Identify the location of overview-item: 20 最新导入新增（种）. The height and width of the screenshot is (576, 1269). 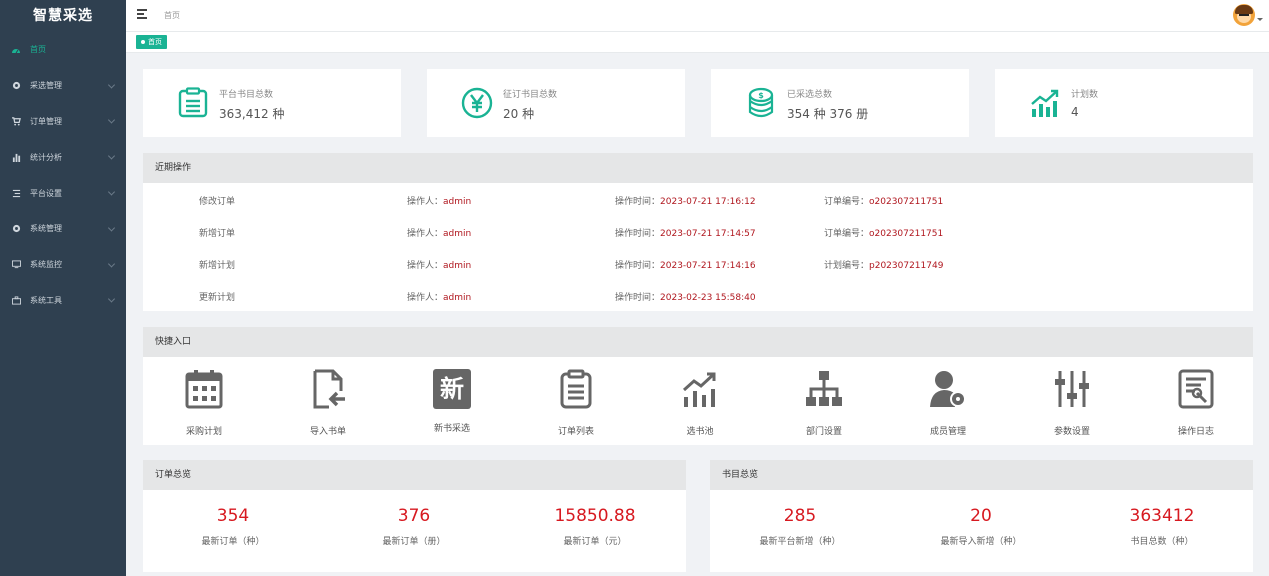
(981, 526).